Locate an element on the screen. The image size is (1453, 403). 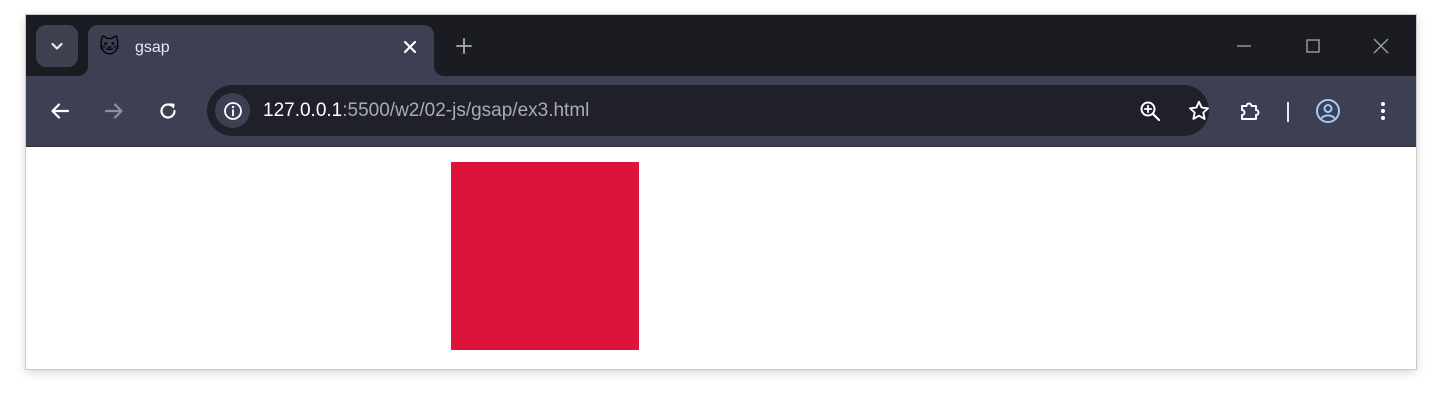
toolbar-divider is located at coordinates (1288, 112).